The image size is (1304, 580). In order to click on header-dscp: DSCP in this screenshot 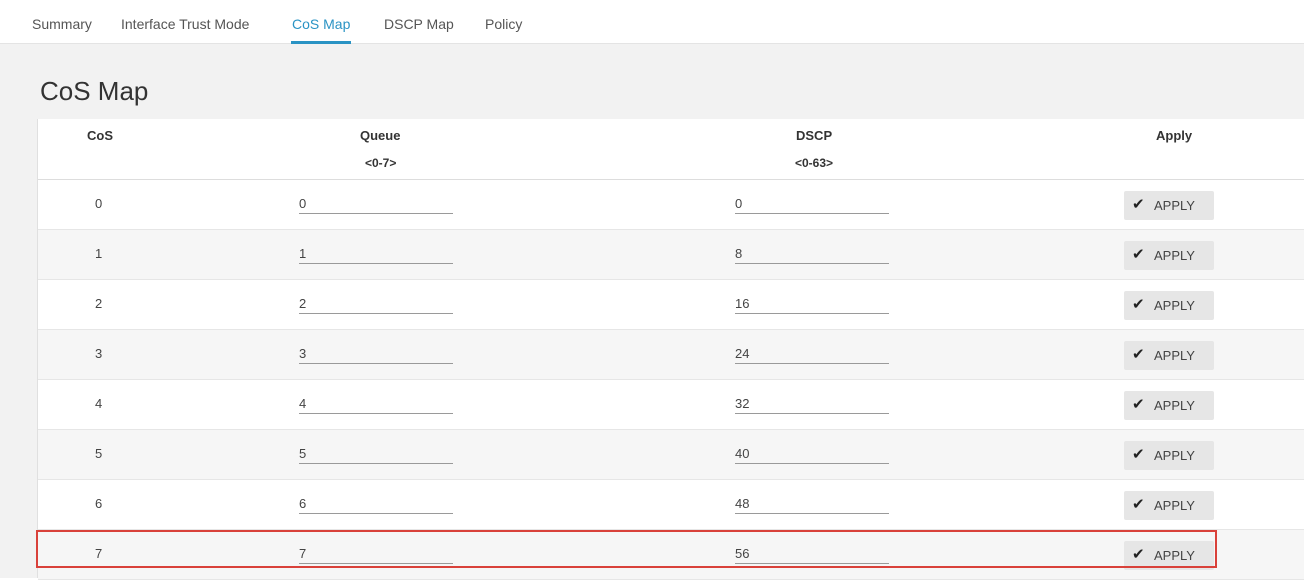, I will do `click(814, 135)`.